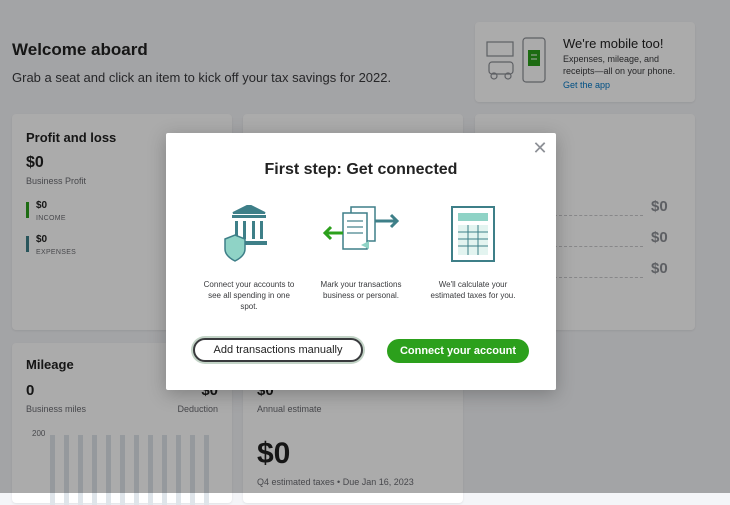 The height and width of the screenshot is (505, 730). Describe the element at coordinates (361, 228) in the screenshot. I see `transactions-arrows-icon` at that location.